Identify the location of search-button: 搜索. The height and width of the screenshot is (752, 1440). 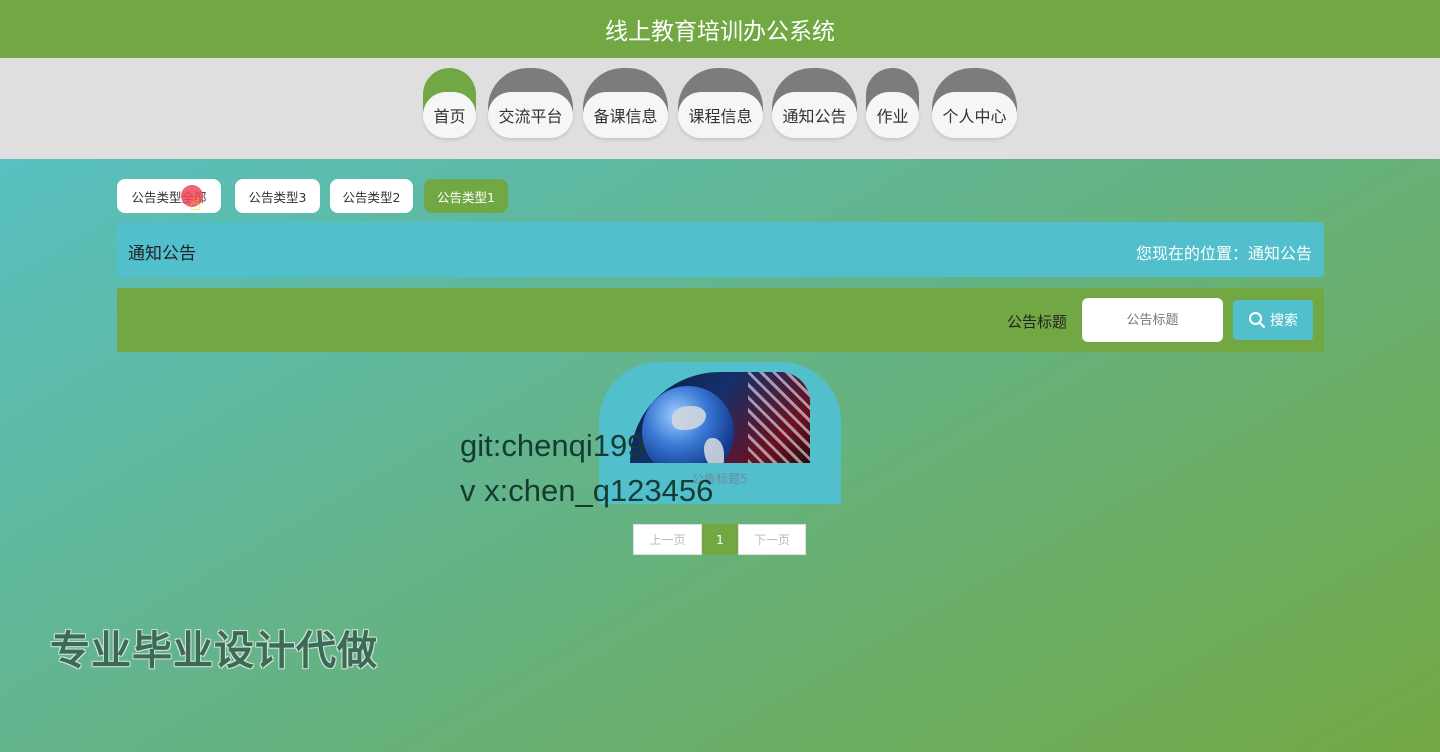
(1273, 320).